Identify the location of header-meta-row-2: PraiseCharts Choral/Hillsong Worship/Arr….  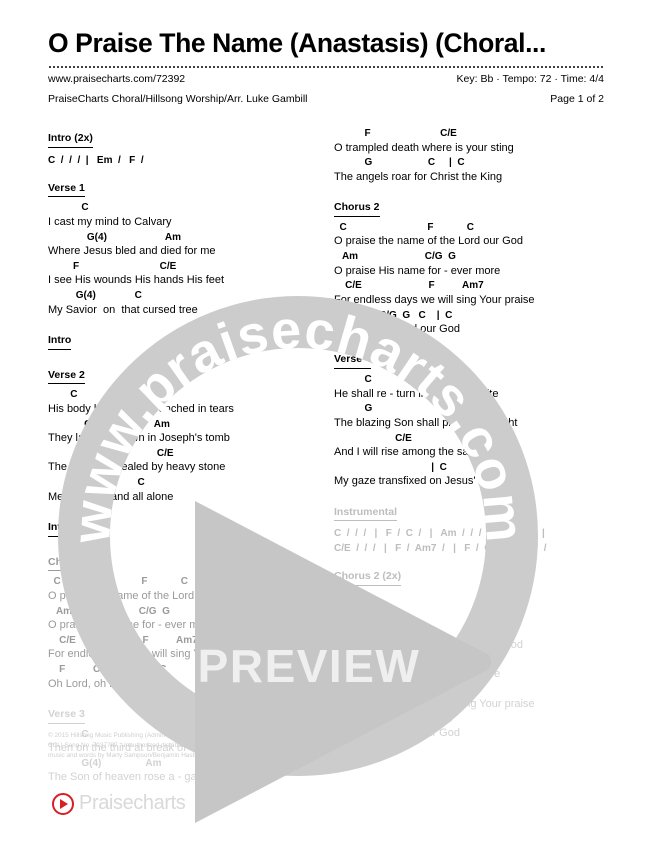
(326, 99).